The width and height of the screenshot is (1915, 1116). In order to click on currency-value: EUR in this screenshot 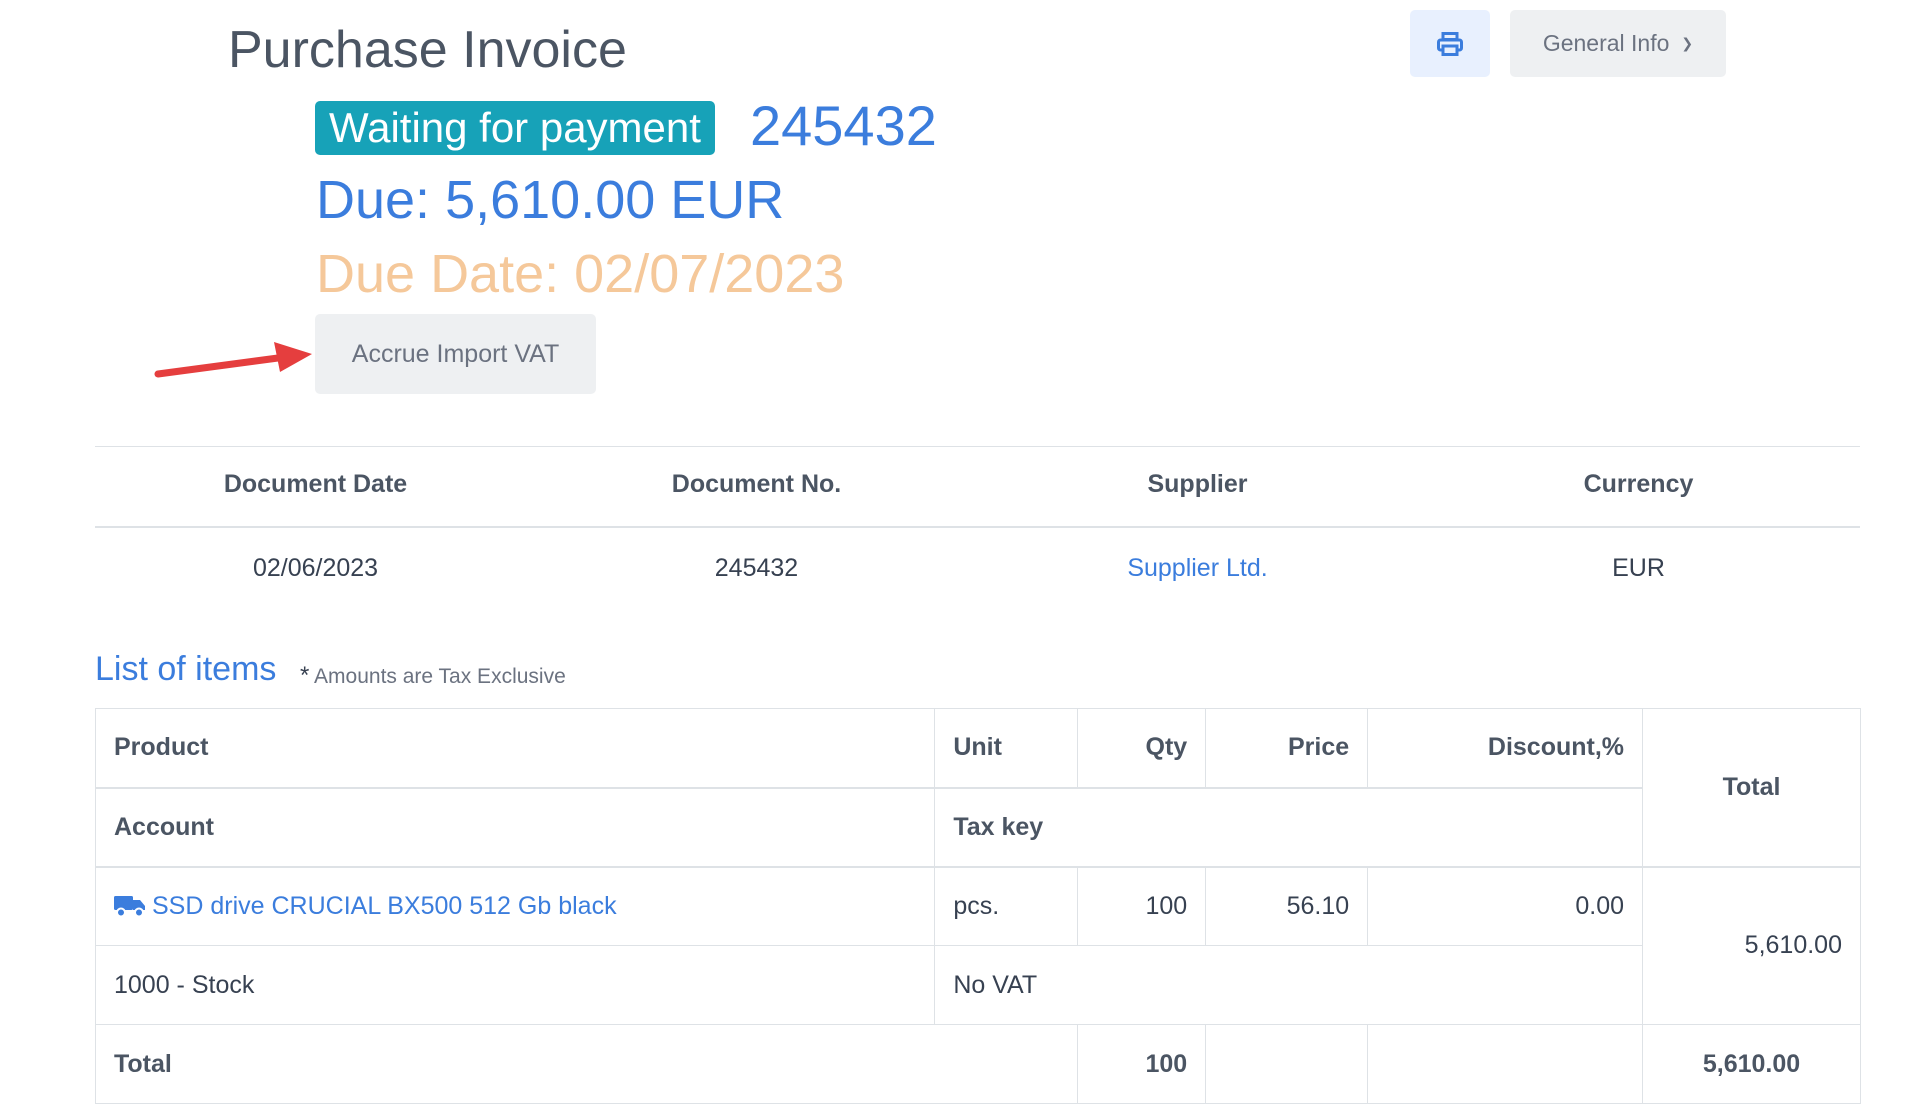, I will do `click(1638, 568)`.